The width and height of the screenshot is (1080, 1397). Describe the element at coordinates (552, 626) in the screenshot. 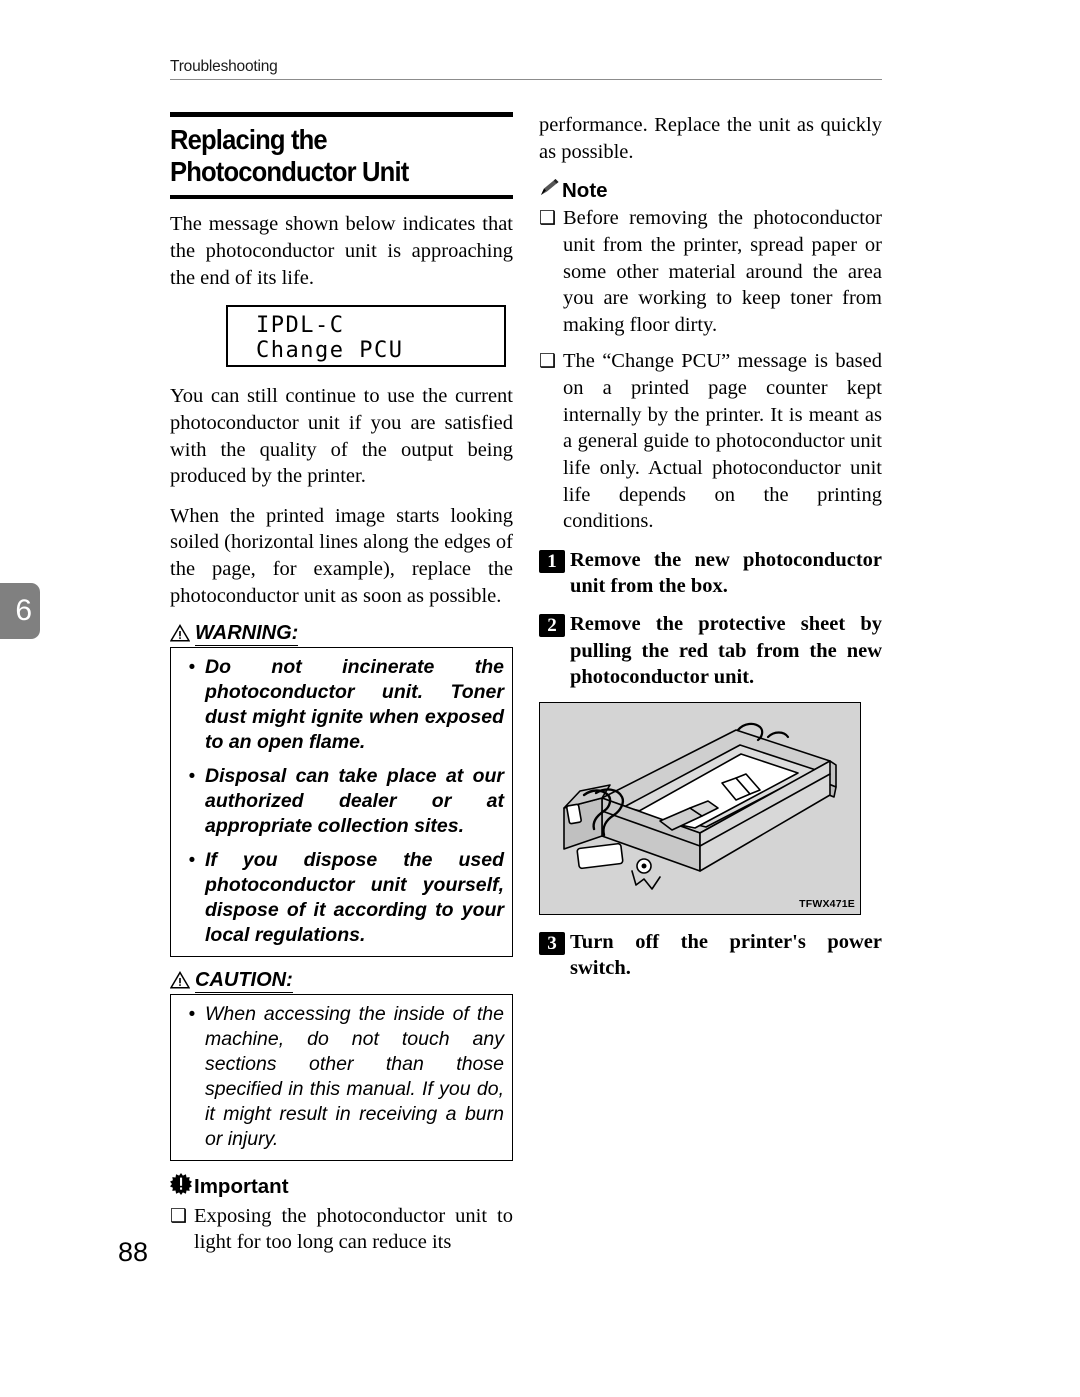

I see `step-number: 2` at that location.